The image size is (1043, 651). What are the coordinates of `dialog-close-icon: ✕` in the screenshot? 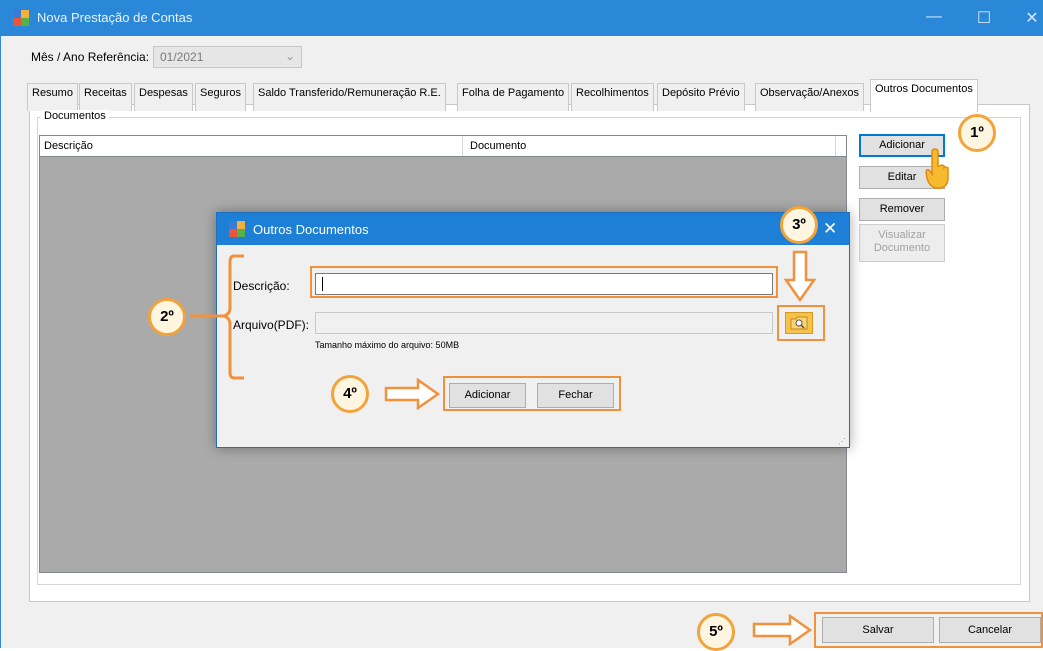 It's located at (830, 229).